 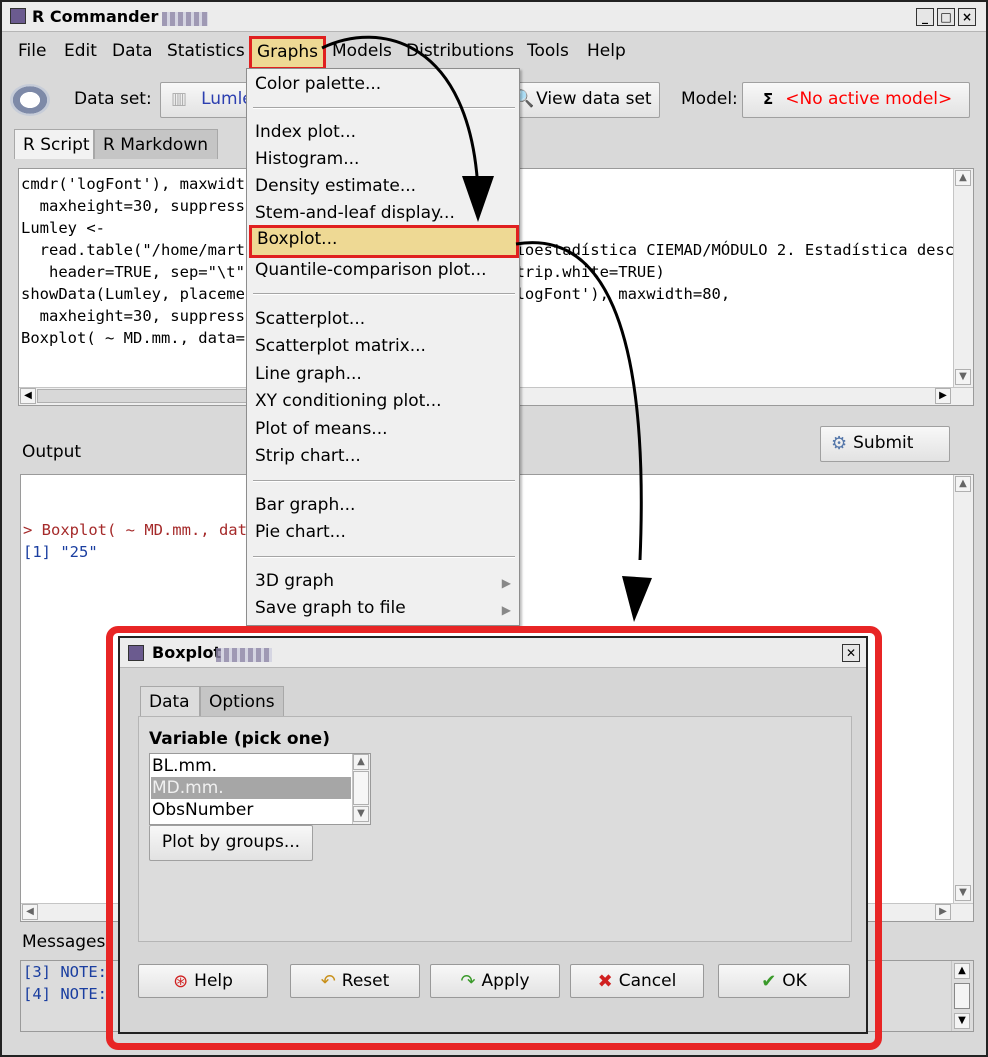 What do you see at coordinates (244, 655) in the screenshot?
I see `titlebar-decoration` at bounding box center [244, 655].